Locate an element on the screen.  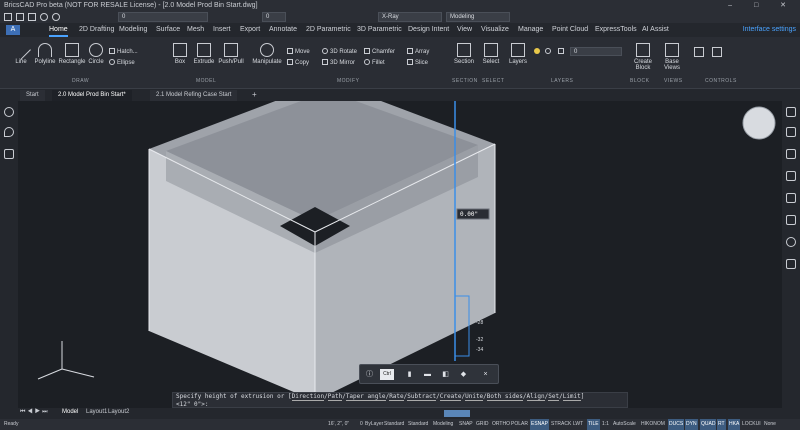
interface-settings-button: Interface settings is located at coordinates (769, 30).